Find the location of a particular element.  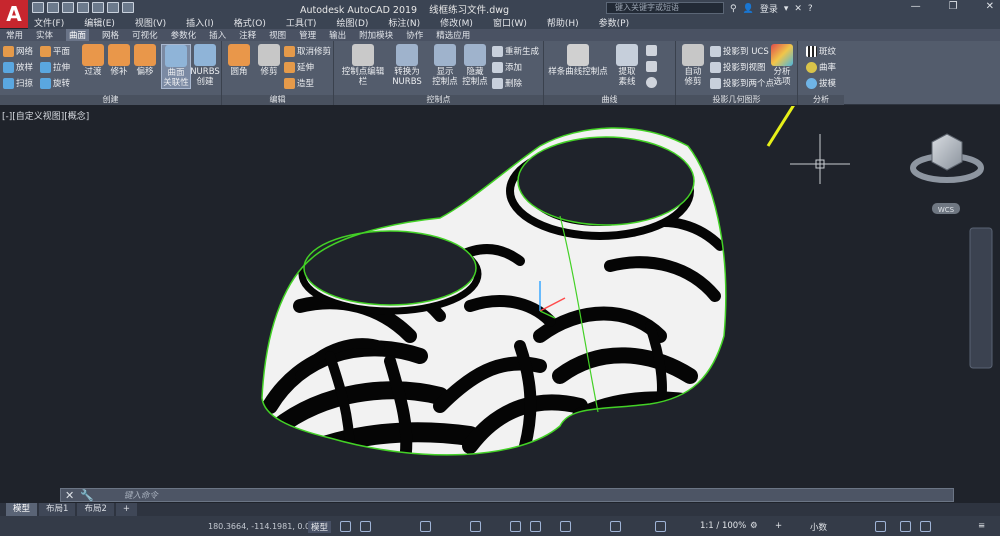

tab-home: 常用 is located at coordinates (14, 35).